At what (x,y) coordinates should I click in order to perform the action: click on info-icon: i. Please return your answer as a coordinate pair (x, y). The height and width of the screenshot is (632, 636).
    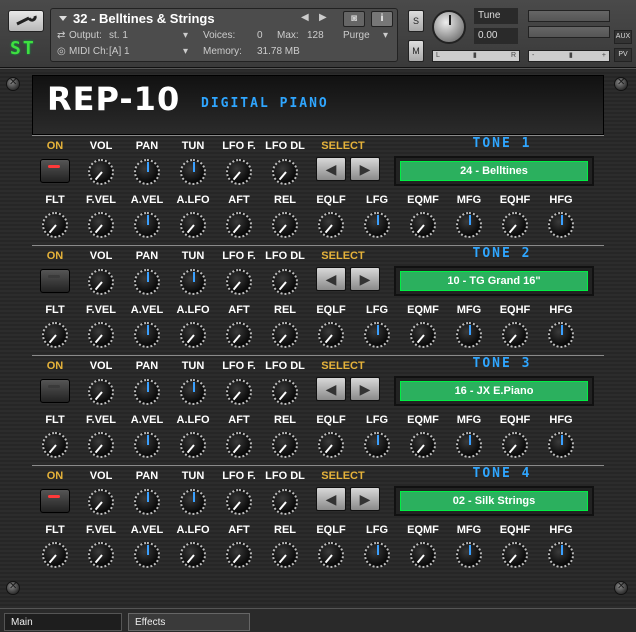
    Looking at the image, I should click on (382, 19).